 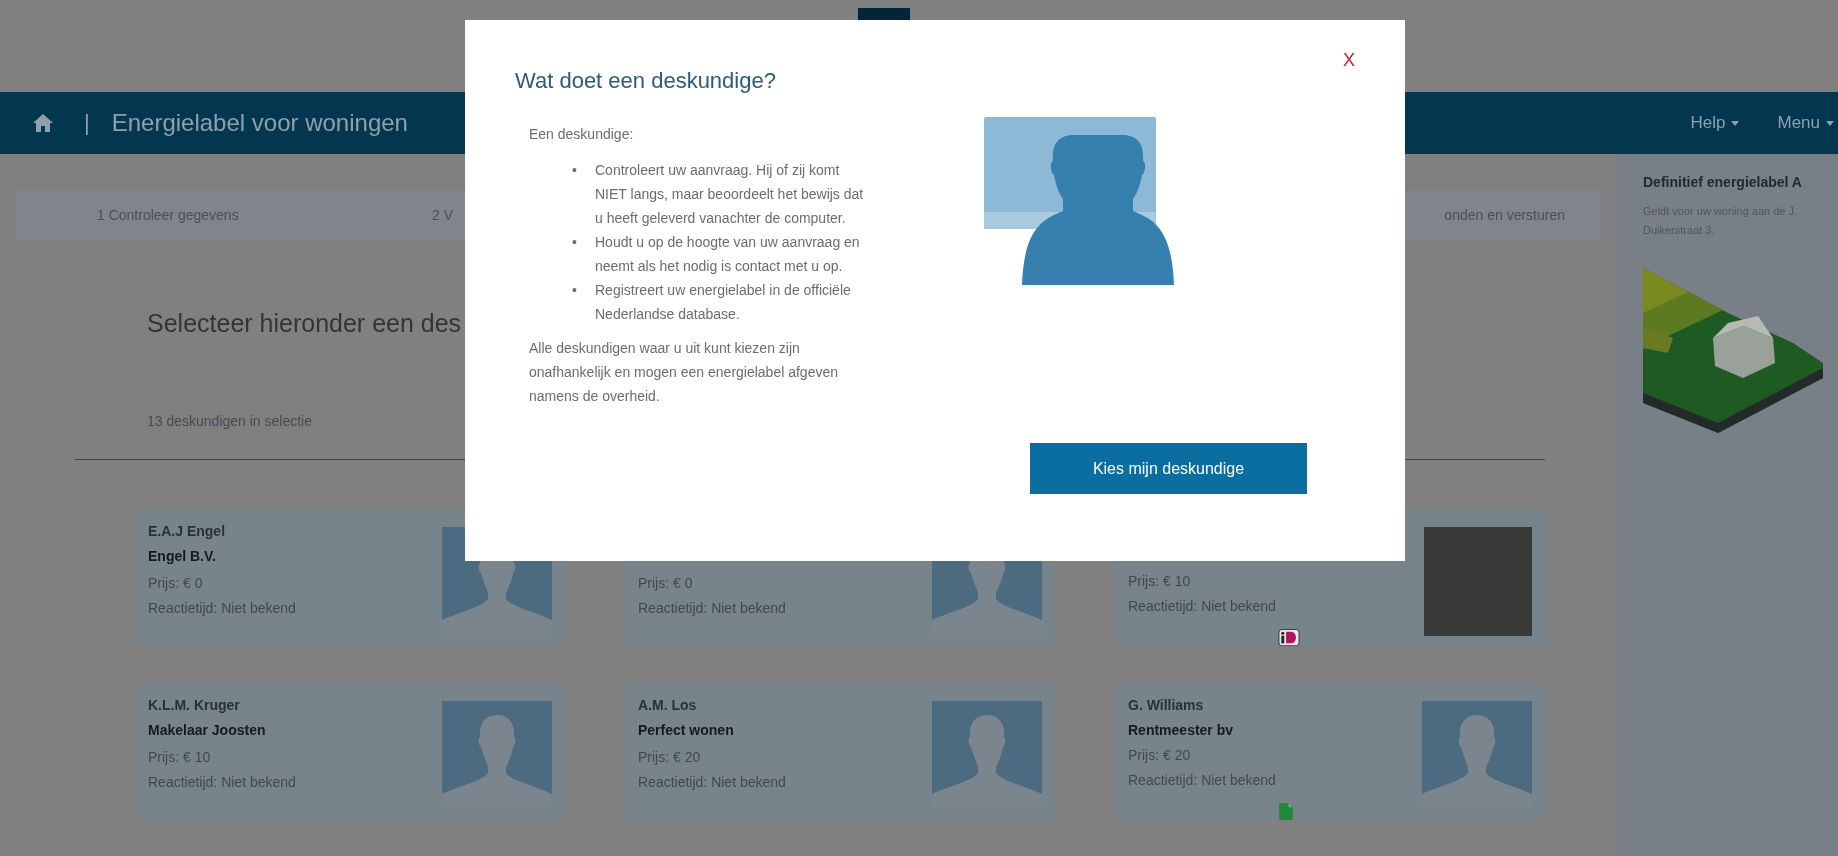 What do you see at coordinates (645, 81) in the screenshot?
I see `dialog-title: Wat doet een deskundige?` at bounding box center [645, 81].